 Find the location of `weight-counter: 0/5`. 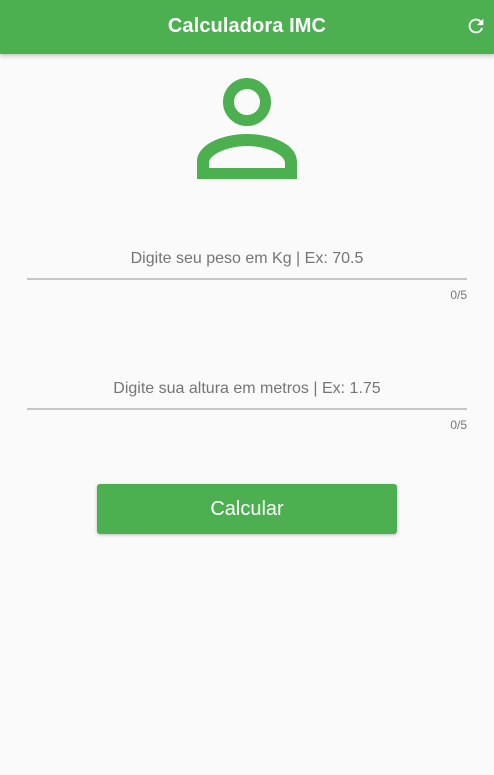

weight-counter: 0/5 is located at coordinates (458, 295).